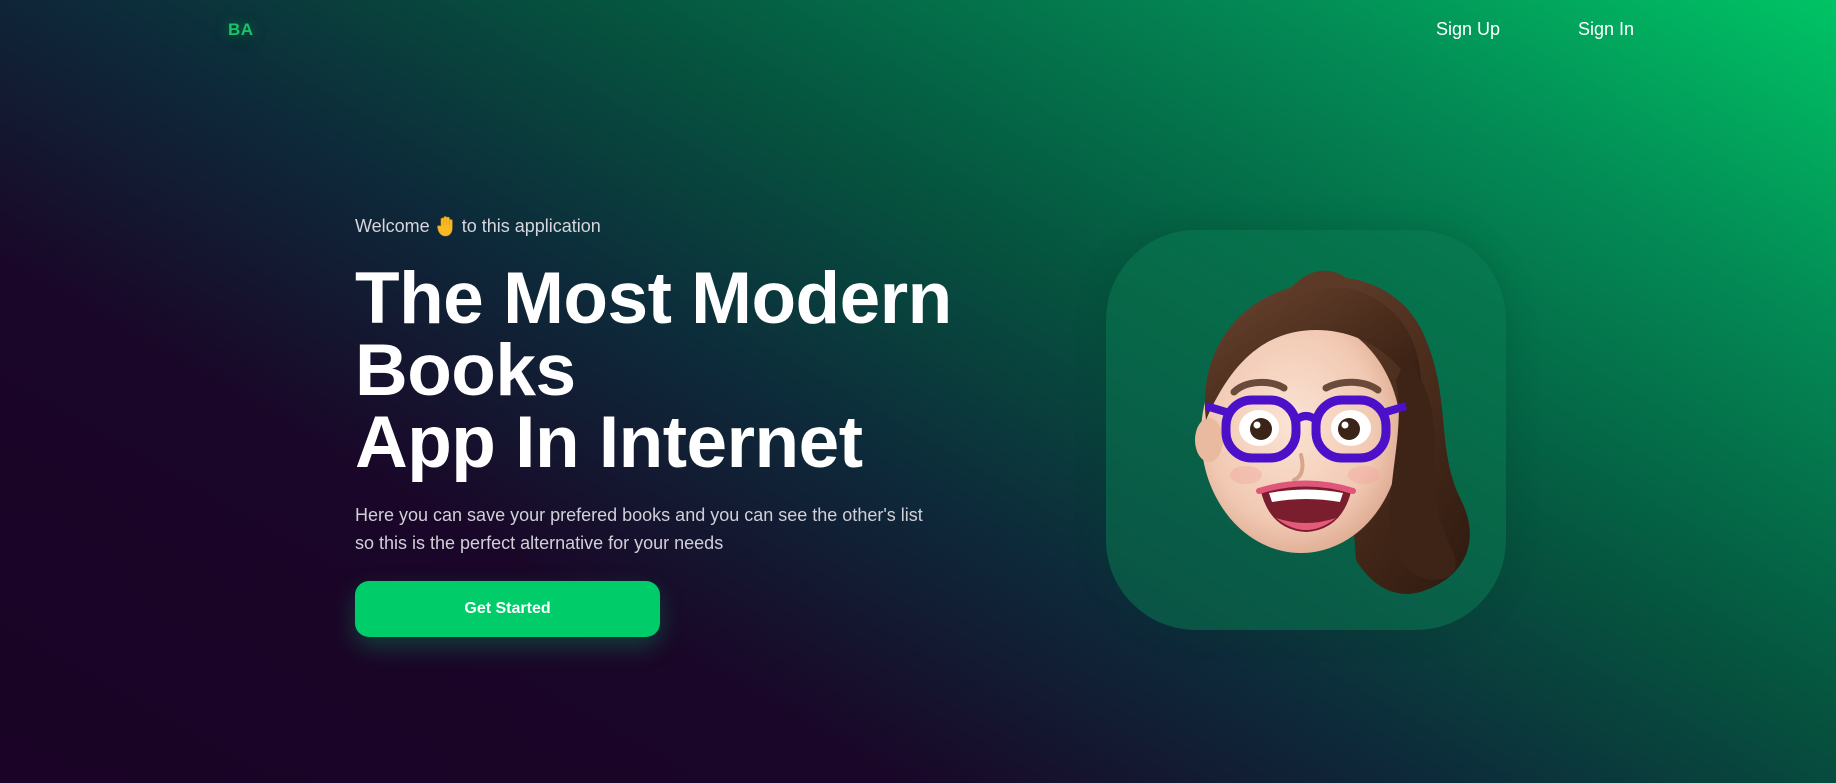 This screenshot has width=1836, height=783. Describe the element at coordinates (675, 226) in the screenshot. I see `welcome-line: Welcome to this application` at that location.